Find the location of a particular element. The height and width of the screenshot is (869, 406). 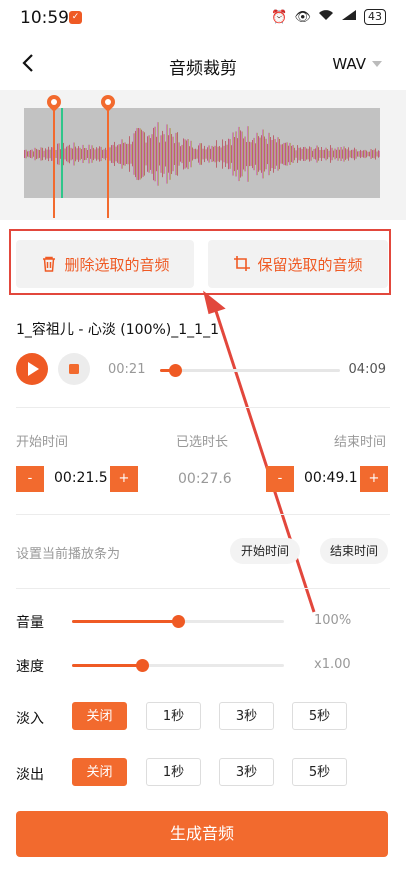

volume-slider is located at coordinates (178, 621).